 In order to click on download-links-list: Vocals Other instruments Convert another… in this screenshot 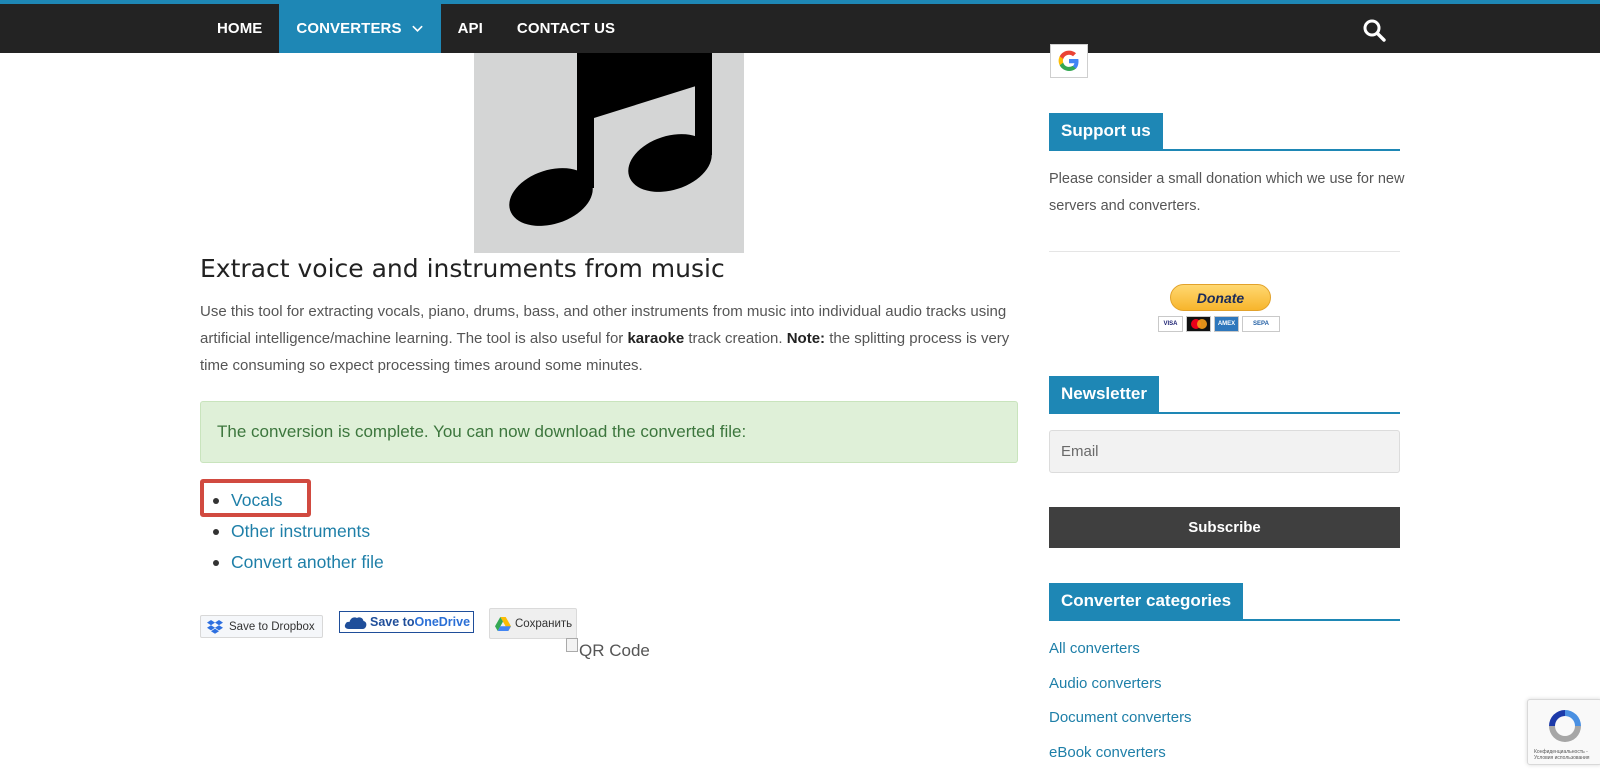, I will do `click(292, 531)`.